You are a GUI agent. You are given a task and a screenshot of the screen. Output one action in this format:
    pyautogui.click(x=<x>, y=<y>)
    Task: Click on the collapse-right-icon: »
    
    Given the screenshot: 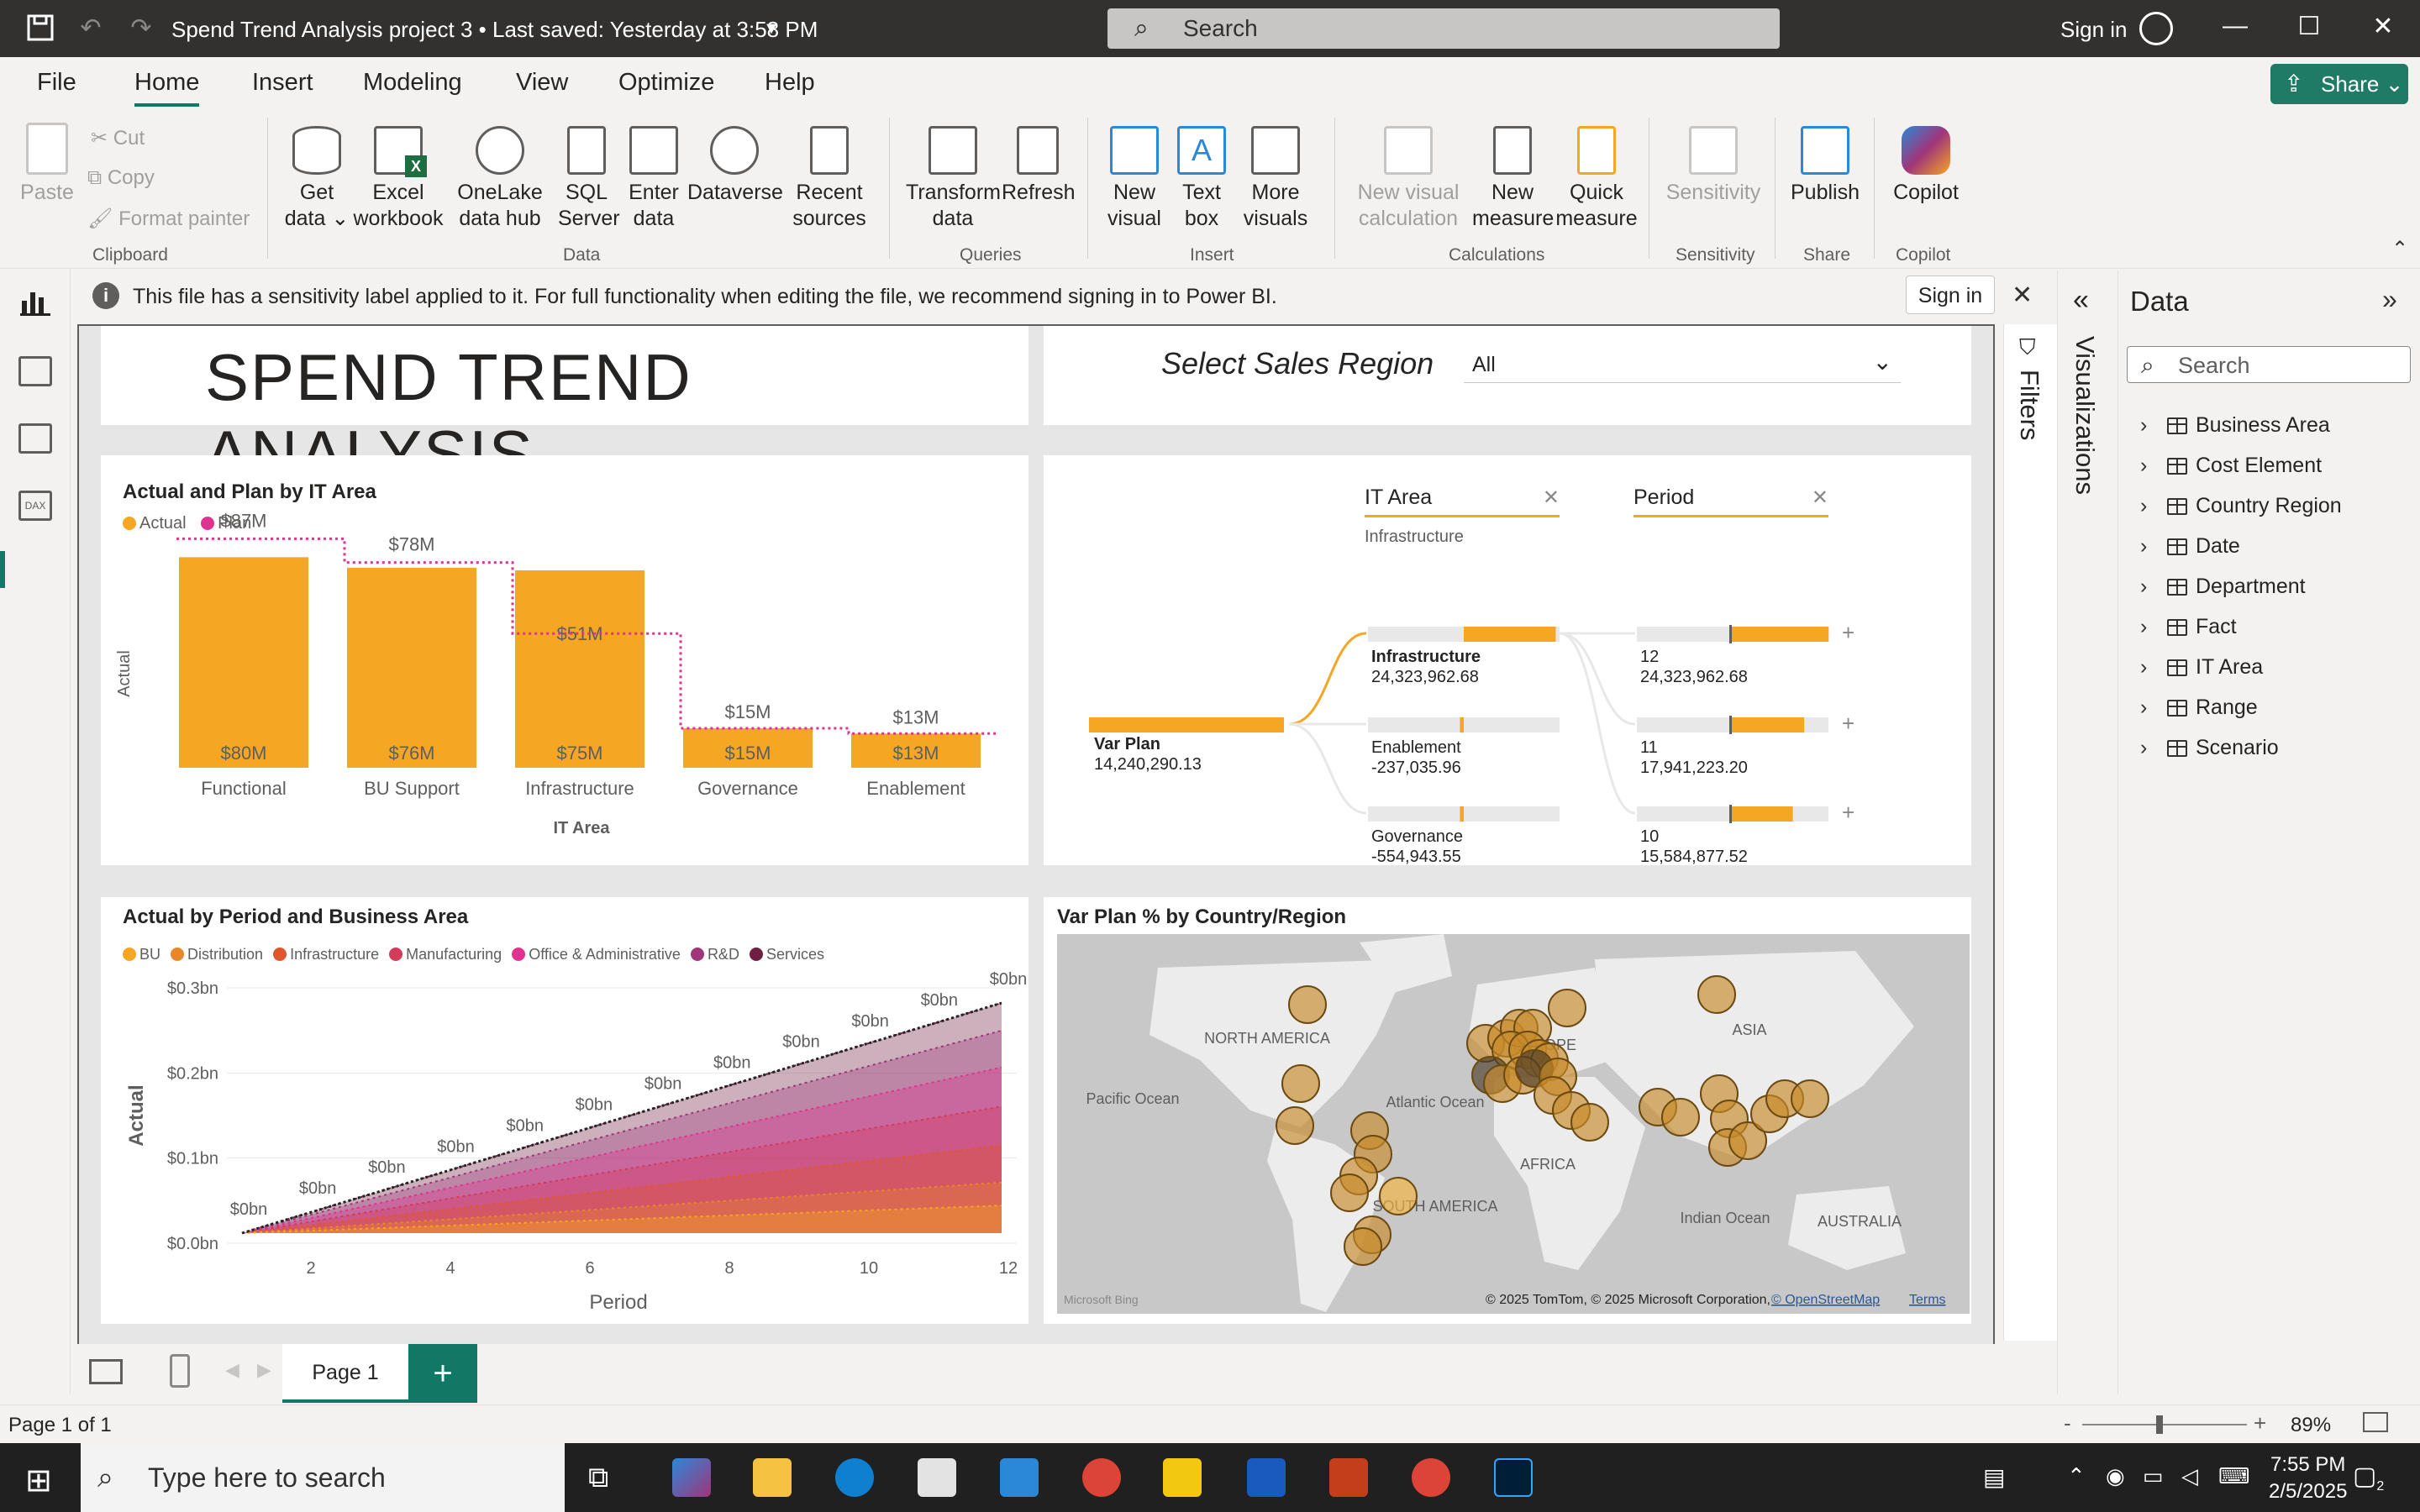 What is the action you would take?
    pyautogui.click(x=2390, y=299)
    